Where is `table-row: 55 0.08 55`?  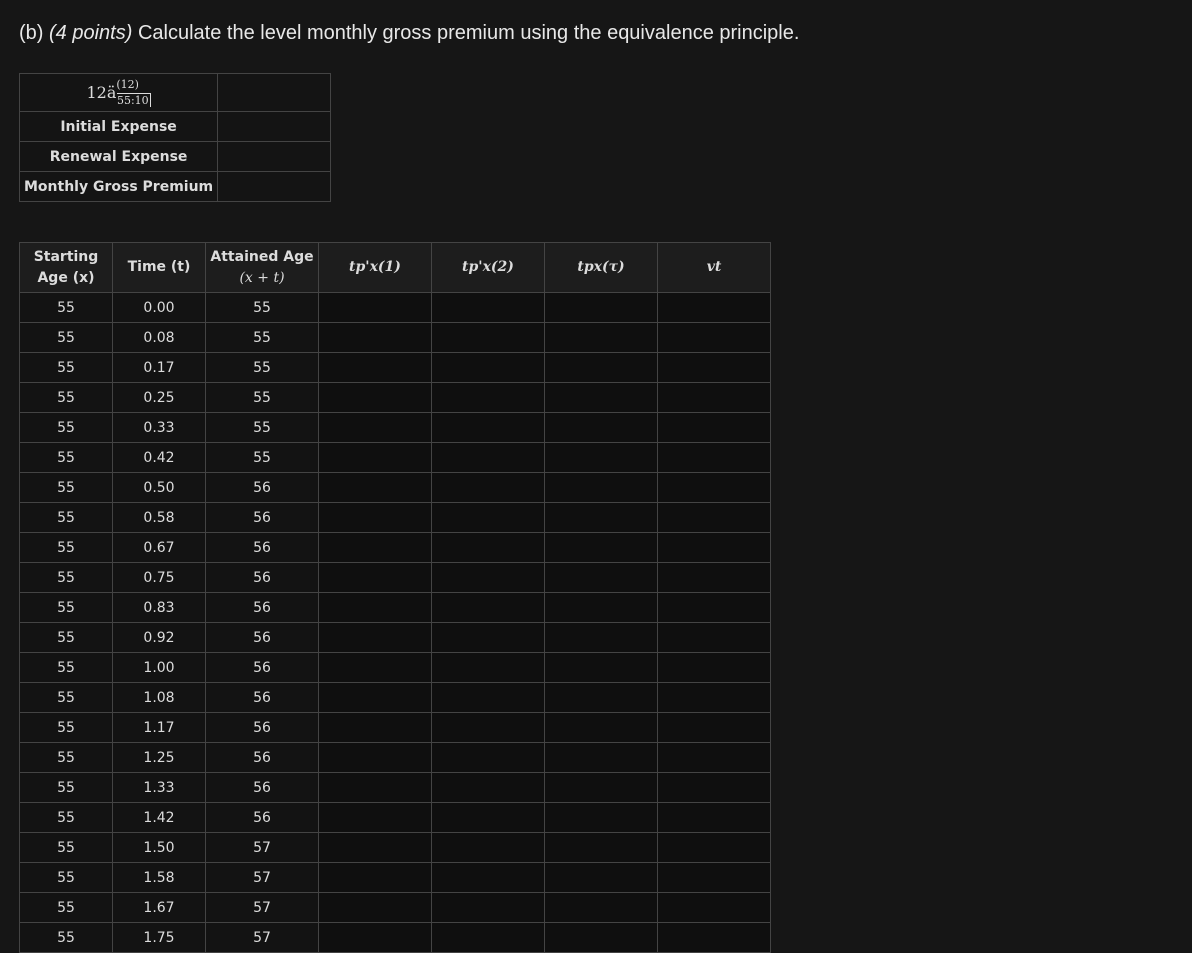
table-row: 55 0.08 55 is located at coordinates (395, 337).